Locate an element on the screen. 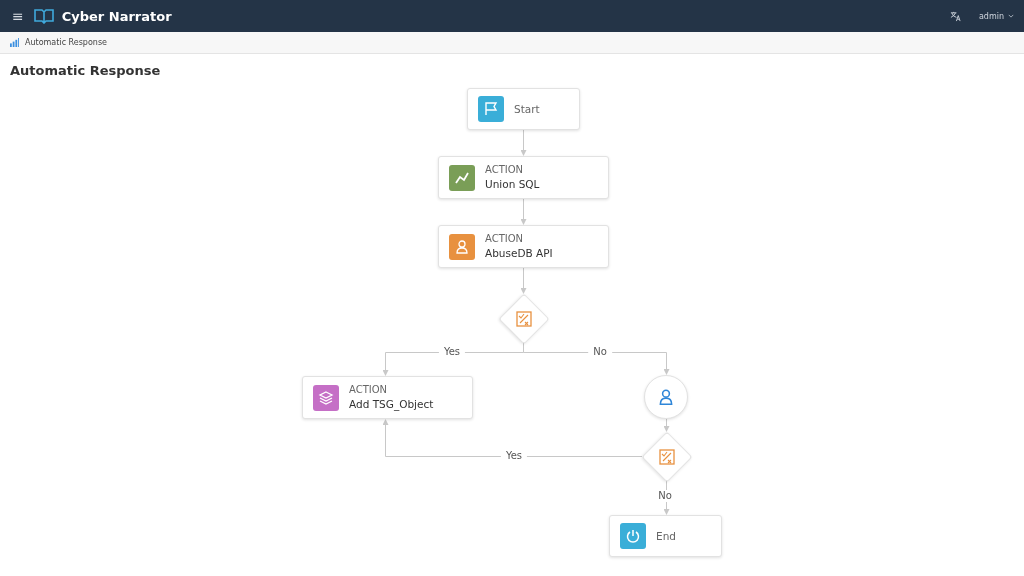 The height and width of the screenshot is (576, 1024). menu-button: ≡ is located at coordinates (18, 16).